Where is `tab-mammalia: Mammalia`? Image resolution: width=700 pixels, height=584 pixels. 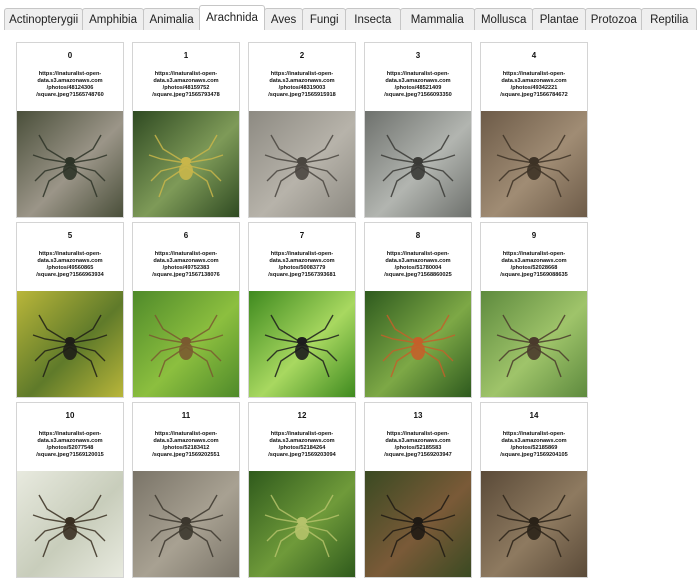
tab-mammalia: Mammalia is located at coordinates (437, 19).